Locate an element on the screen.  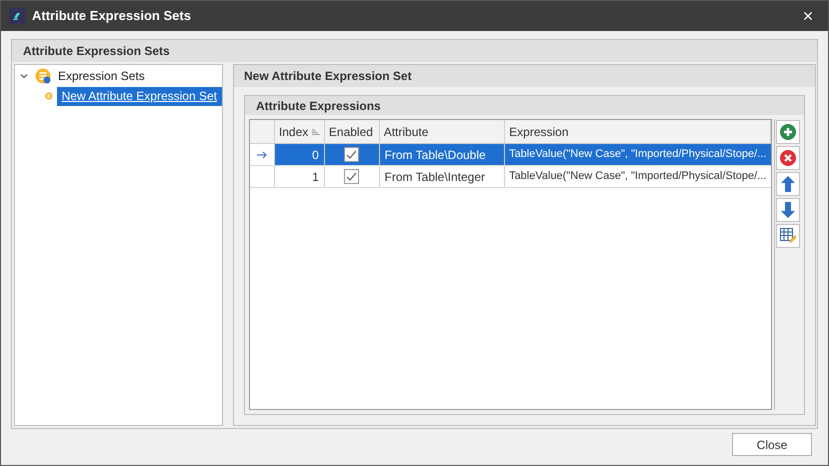
close-dialog-button: Close is located at coordinates (772, 444).